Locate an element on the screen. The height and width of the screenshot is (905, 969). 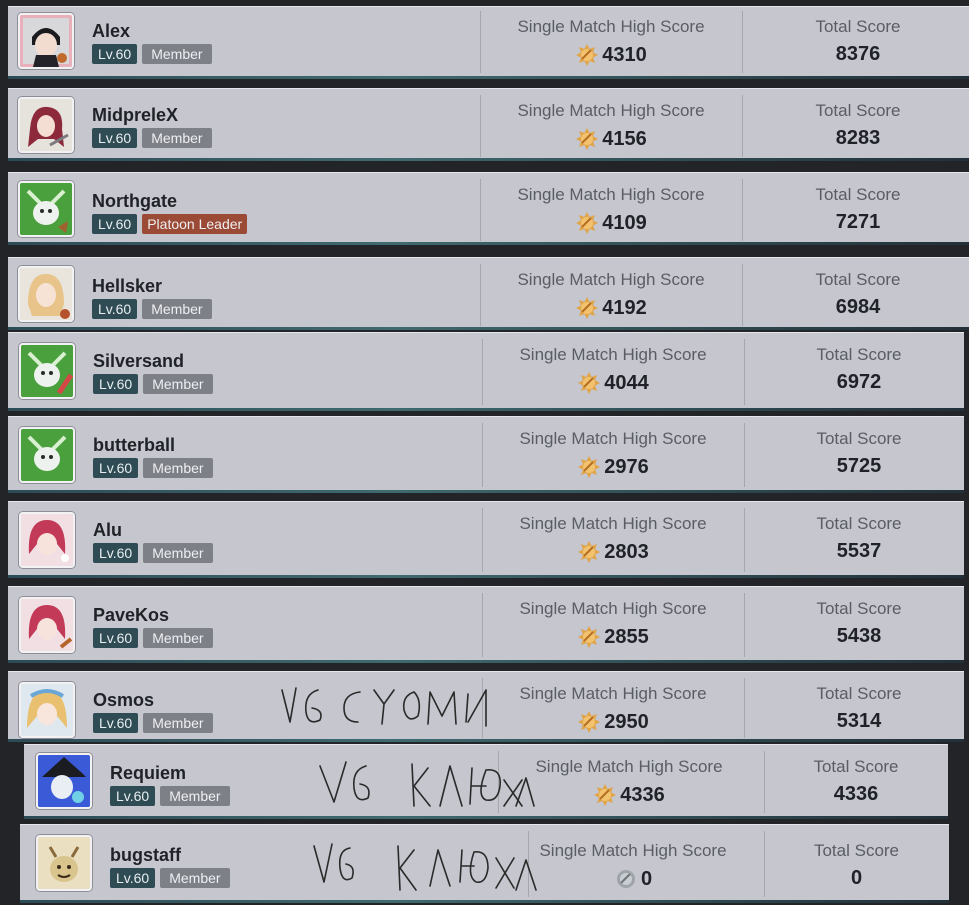
high-score-value: 4044 is located at coordinates (613, 383).